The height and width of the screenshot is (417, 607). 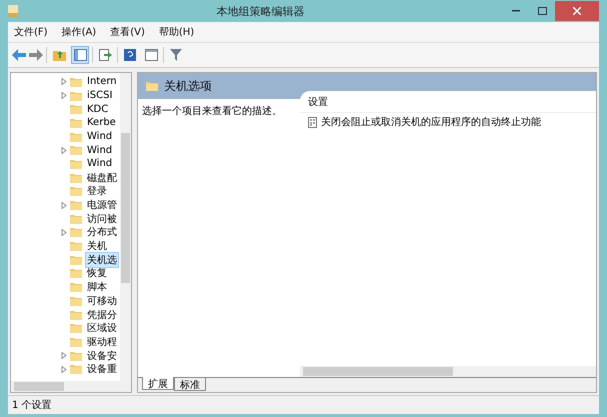 What do you see at coordinates (130, 55) in the screenshot?
I see `help-icon` at bounding box center [130, 55].